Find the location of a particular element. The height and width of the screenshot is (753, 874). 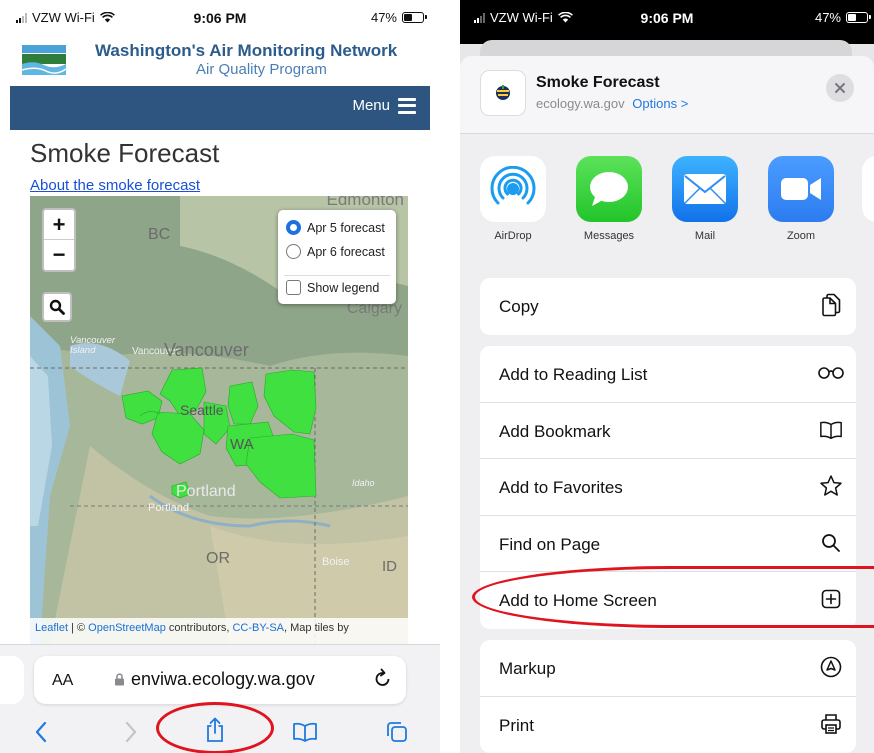

printer-icon is located at coordinates (831, 724).